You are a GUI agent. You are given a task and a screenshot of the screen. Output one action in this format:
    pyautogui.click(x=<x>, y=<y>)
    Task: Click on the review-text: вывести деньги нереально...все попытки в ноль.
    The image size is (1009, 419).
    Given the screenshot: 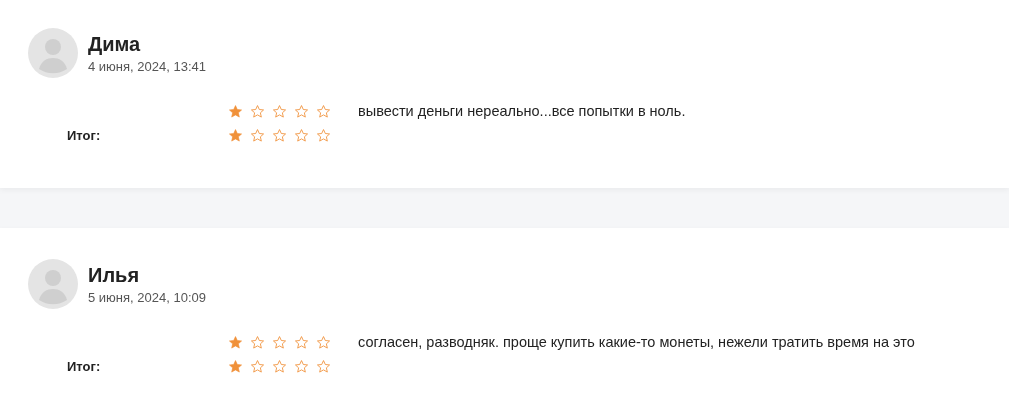 What is the action you would take?
    pyautogui.click(x=522, y=111)
    